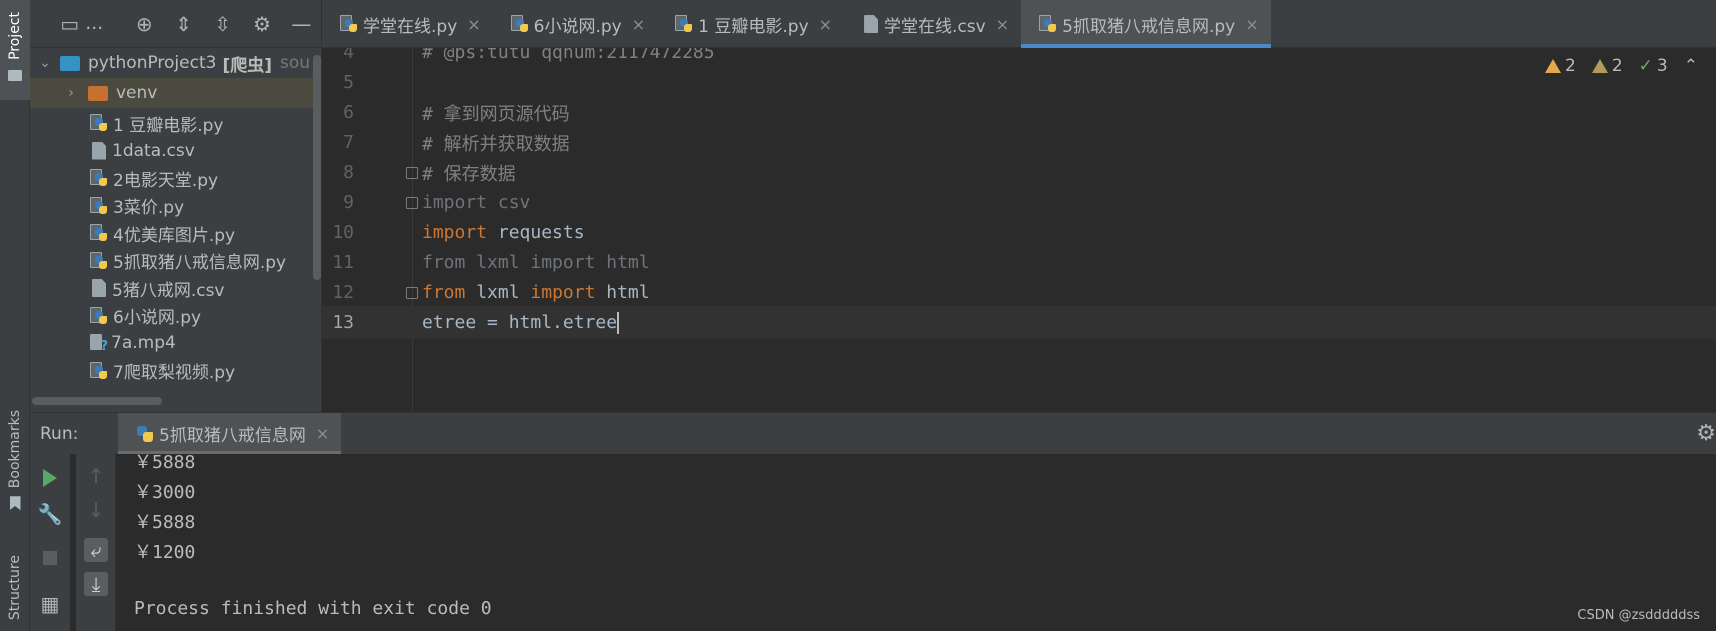 This screenshot has width=1716, height=631. Describe the element at coordinates (348, 202) in the screenshot. I see `line-number: 9` at that location.